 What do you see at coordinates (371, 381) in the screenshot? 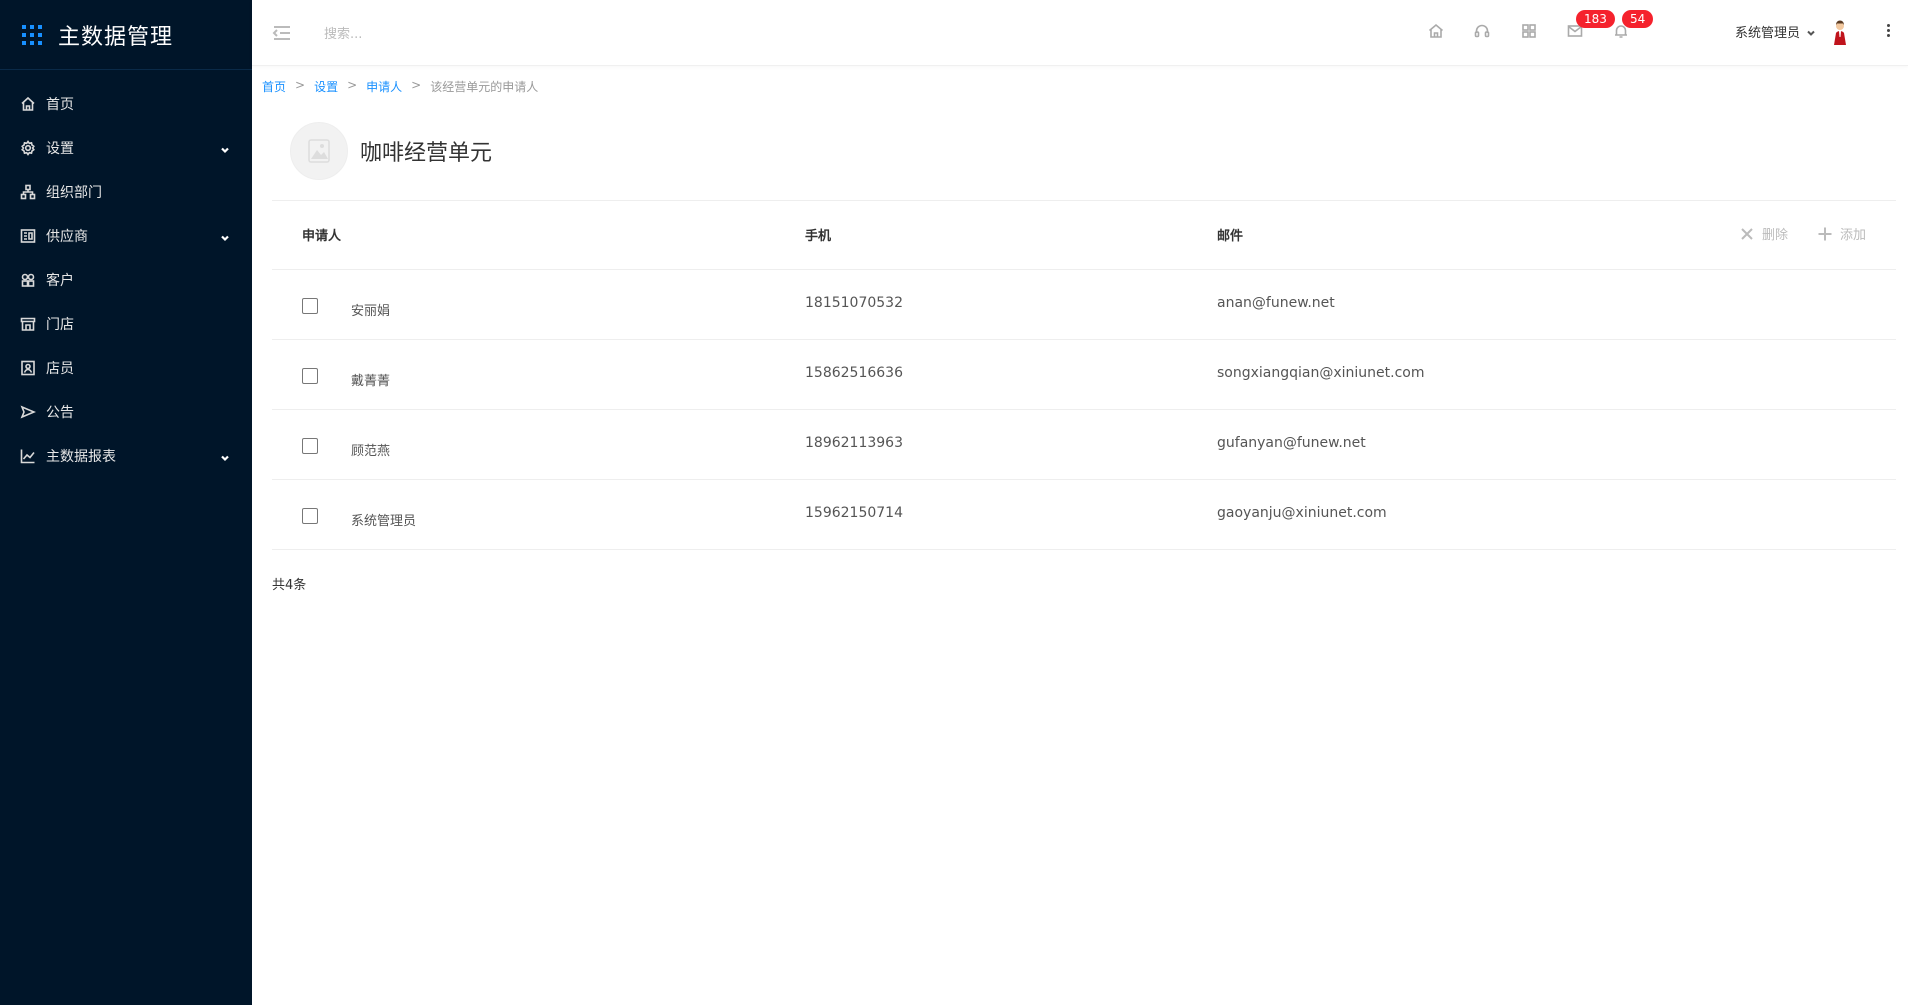
I see `applicant-name: 戴菁菁` at bounding box center [371, 381].